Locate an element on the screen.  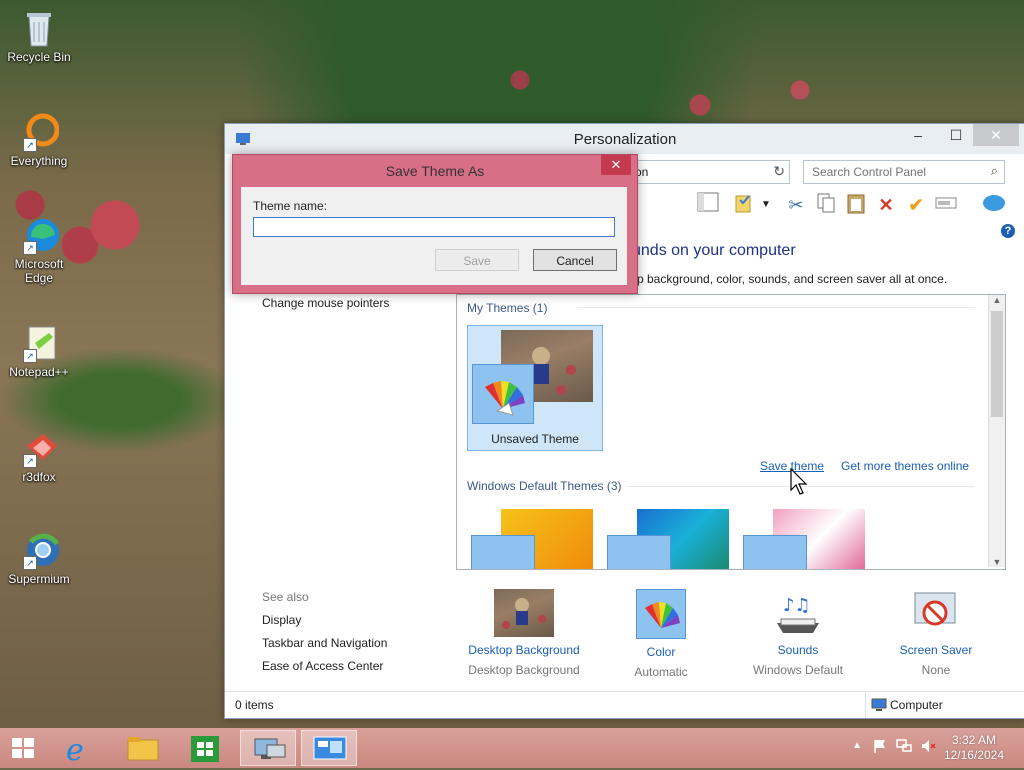
save-theme-dialog: Save Theme As ✕ Theme name: Save Cancel is located at coordinates (435, 224).